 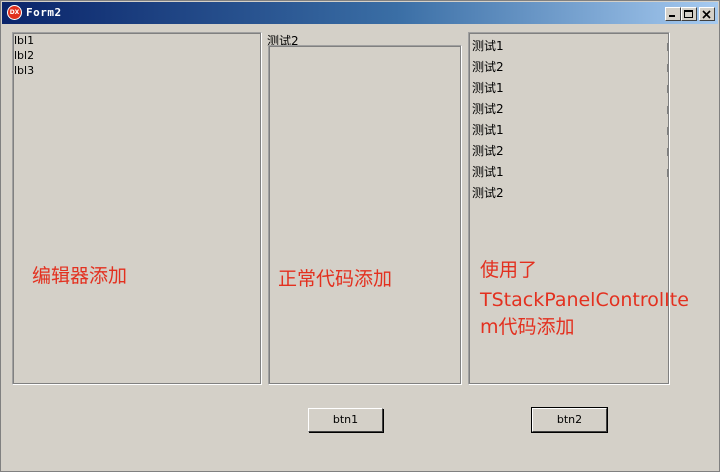 I want to click on close-icon, so click(x=706, y=14).